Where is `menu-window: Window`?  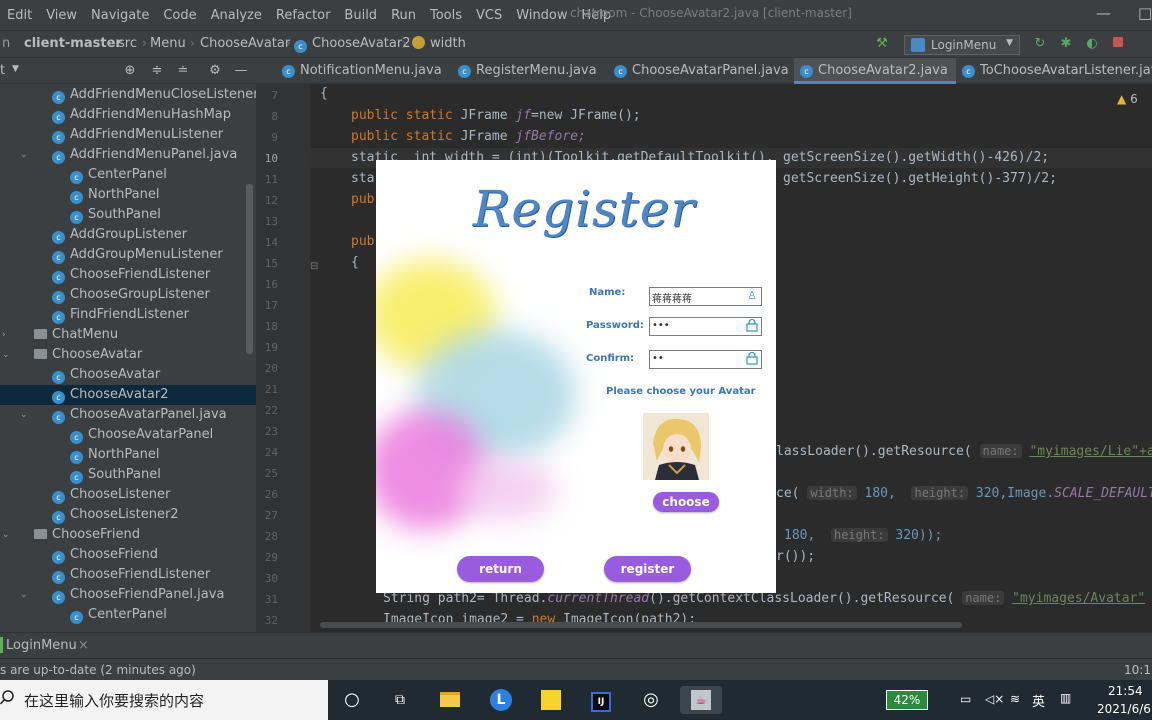 menu-window: Window is located at coordinates (541, 15).